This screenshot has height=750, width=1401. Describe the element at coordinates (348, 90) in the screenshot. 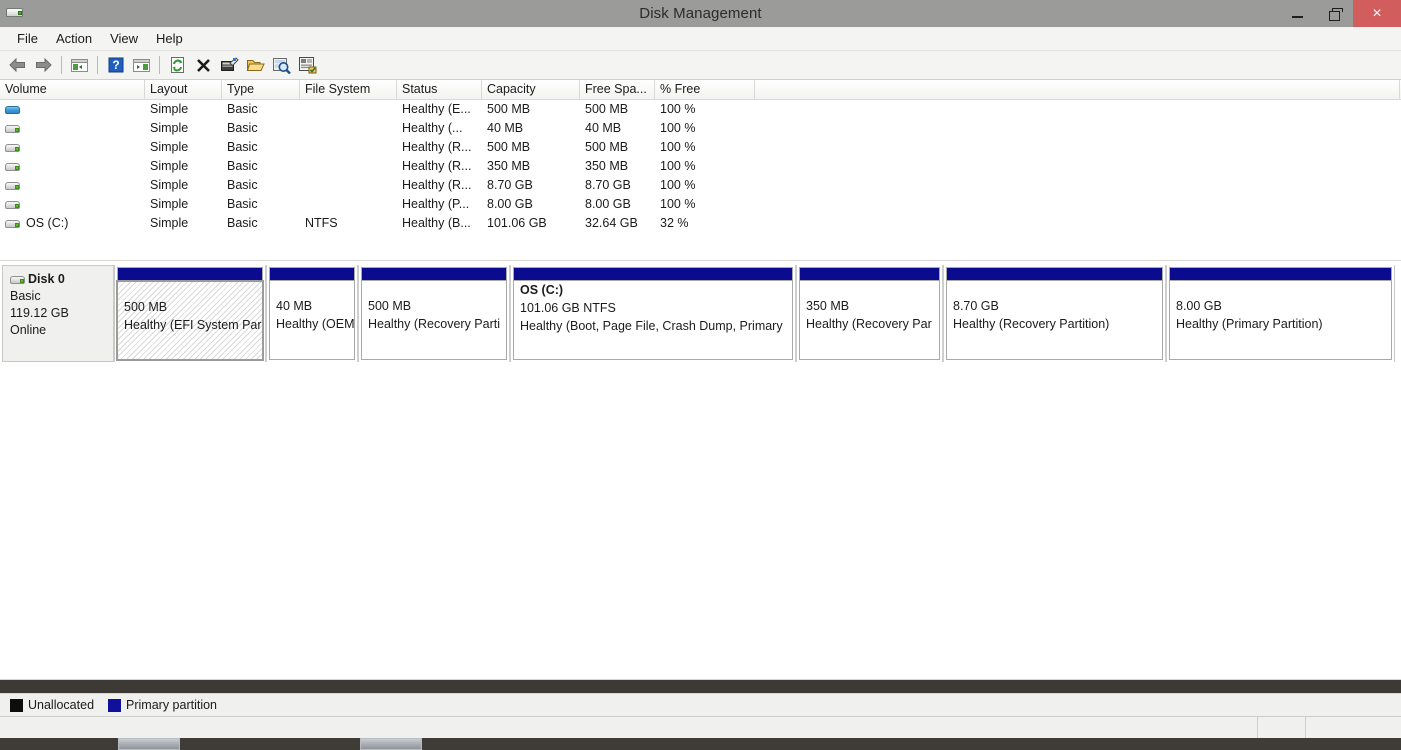

I see `column-header-file-system: File System` at that location.